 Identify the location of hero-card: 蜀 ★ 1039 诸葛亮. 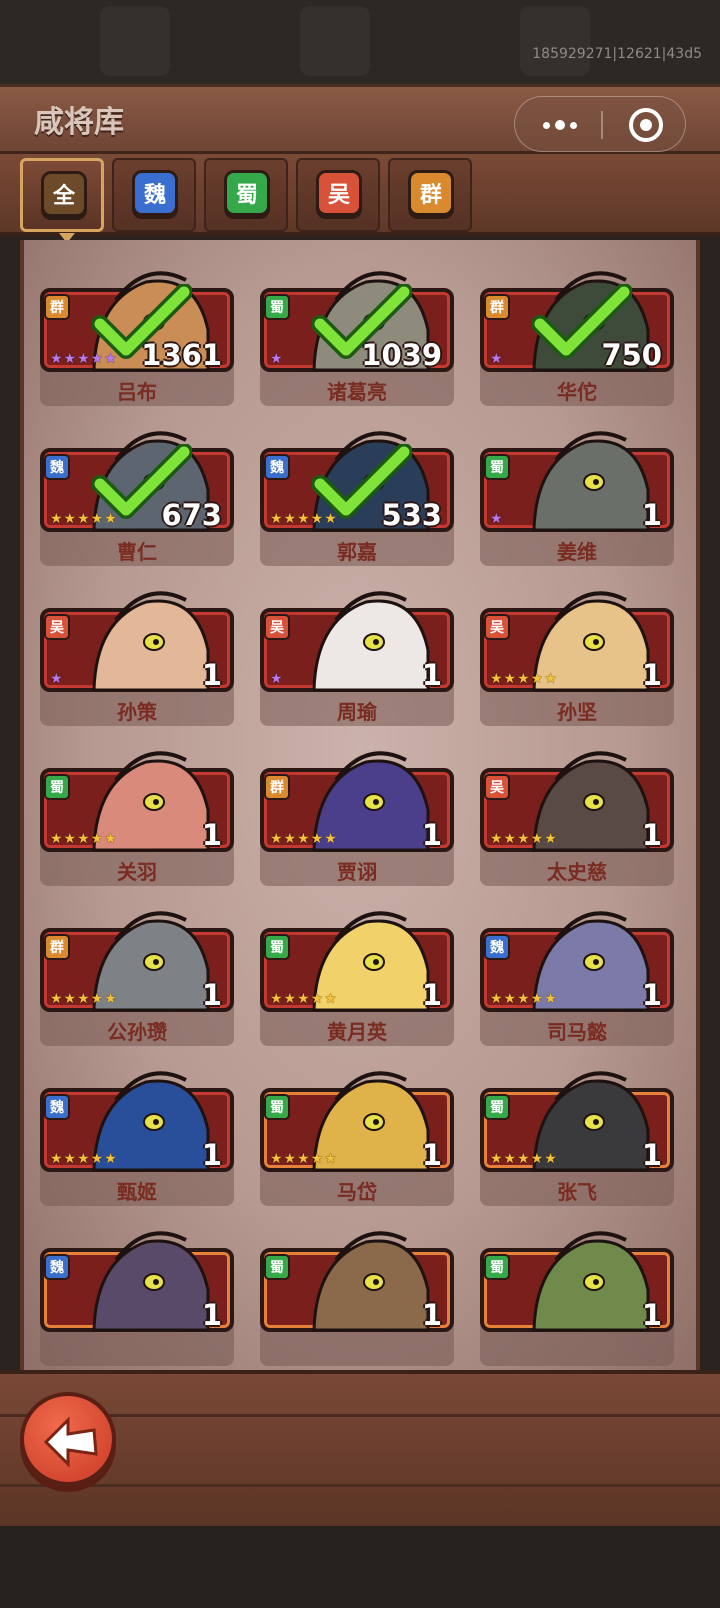
(357, 334).